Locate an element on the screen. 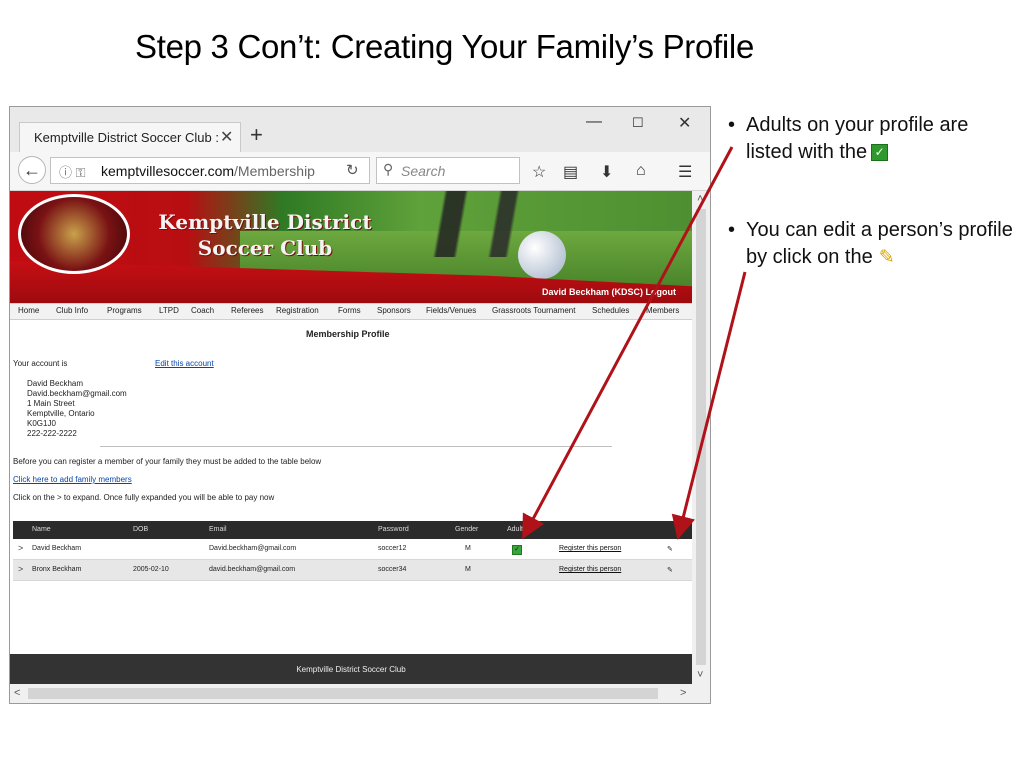 This screenshot has width=1024, height=768. minimize-icon: — is located at coordinates (594, 122).